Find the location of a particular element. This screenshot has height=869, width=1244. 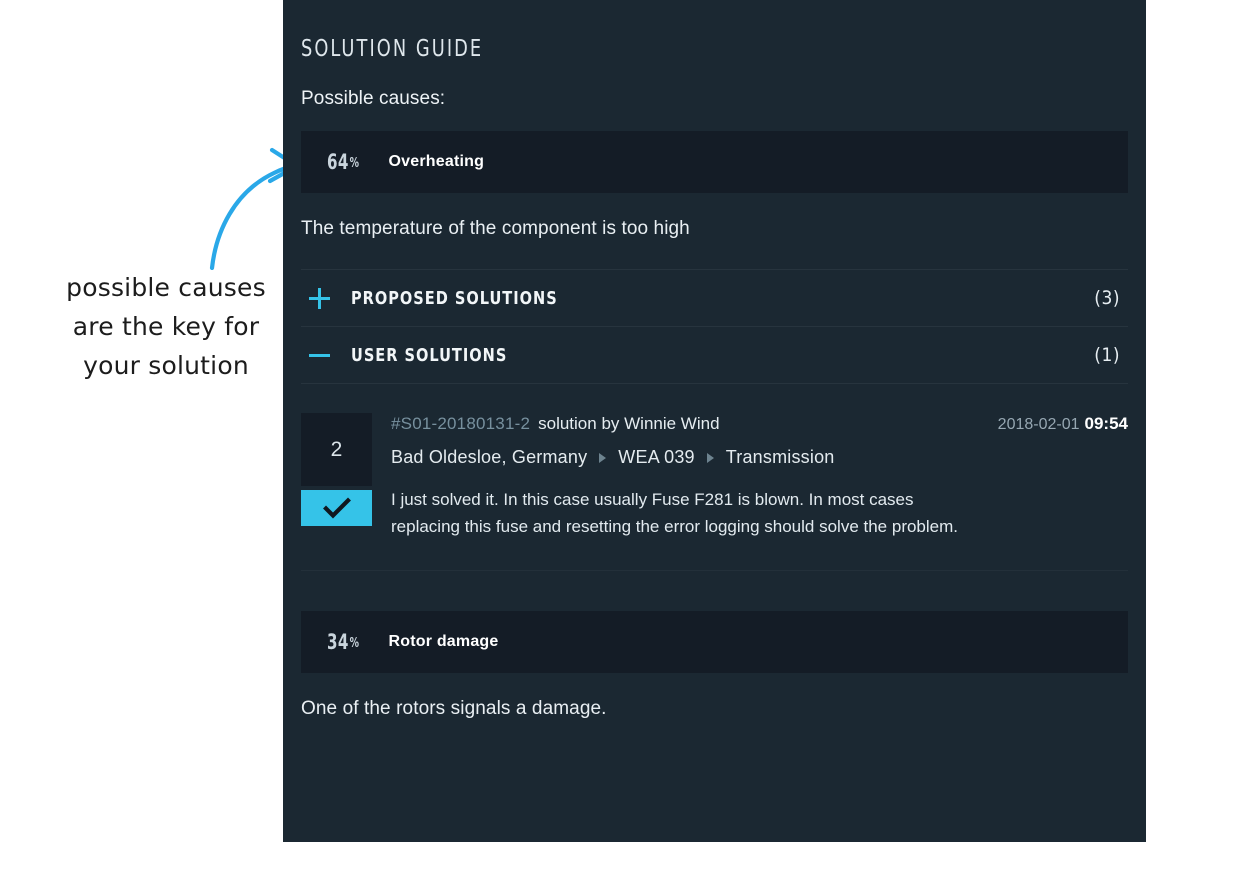

cause-percent-value: 34 is located at coordinates (338, 642).